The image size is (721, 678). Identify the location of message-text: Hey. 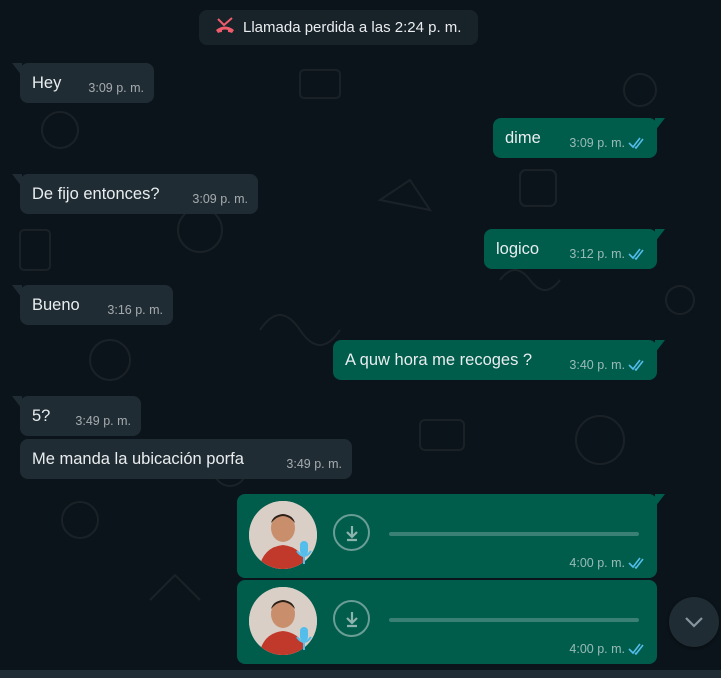
(47, 83).